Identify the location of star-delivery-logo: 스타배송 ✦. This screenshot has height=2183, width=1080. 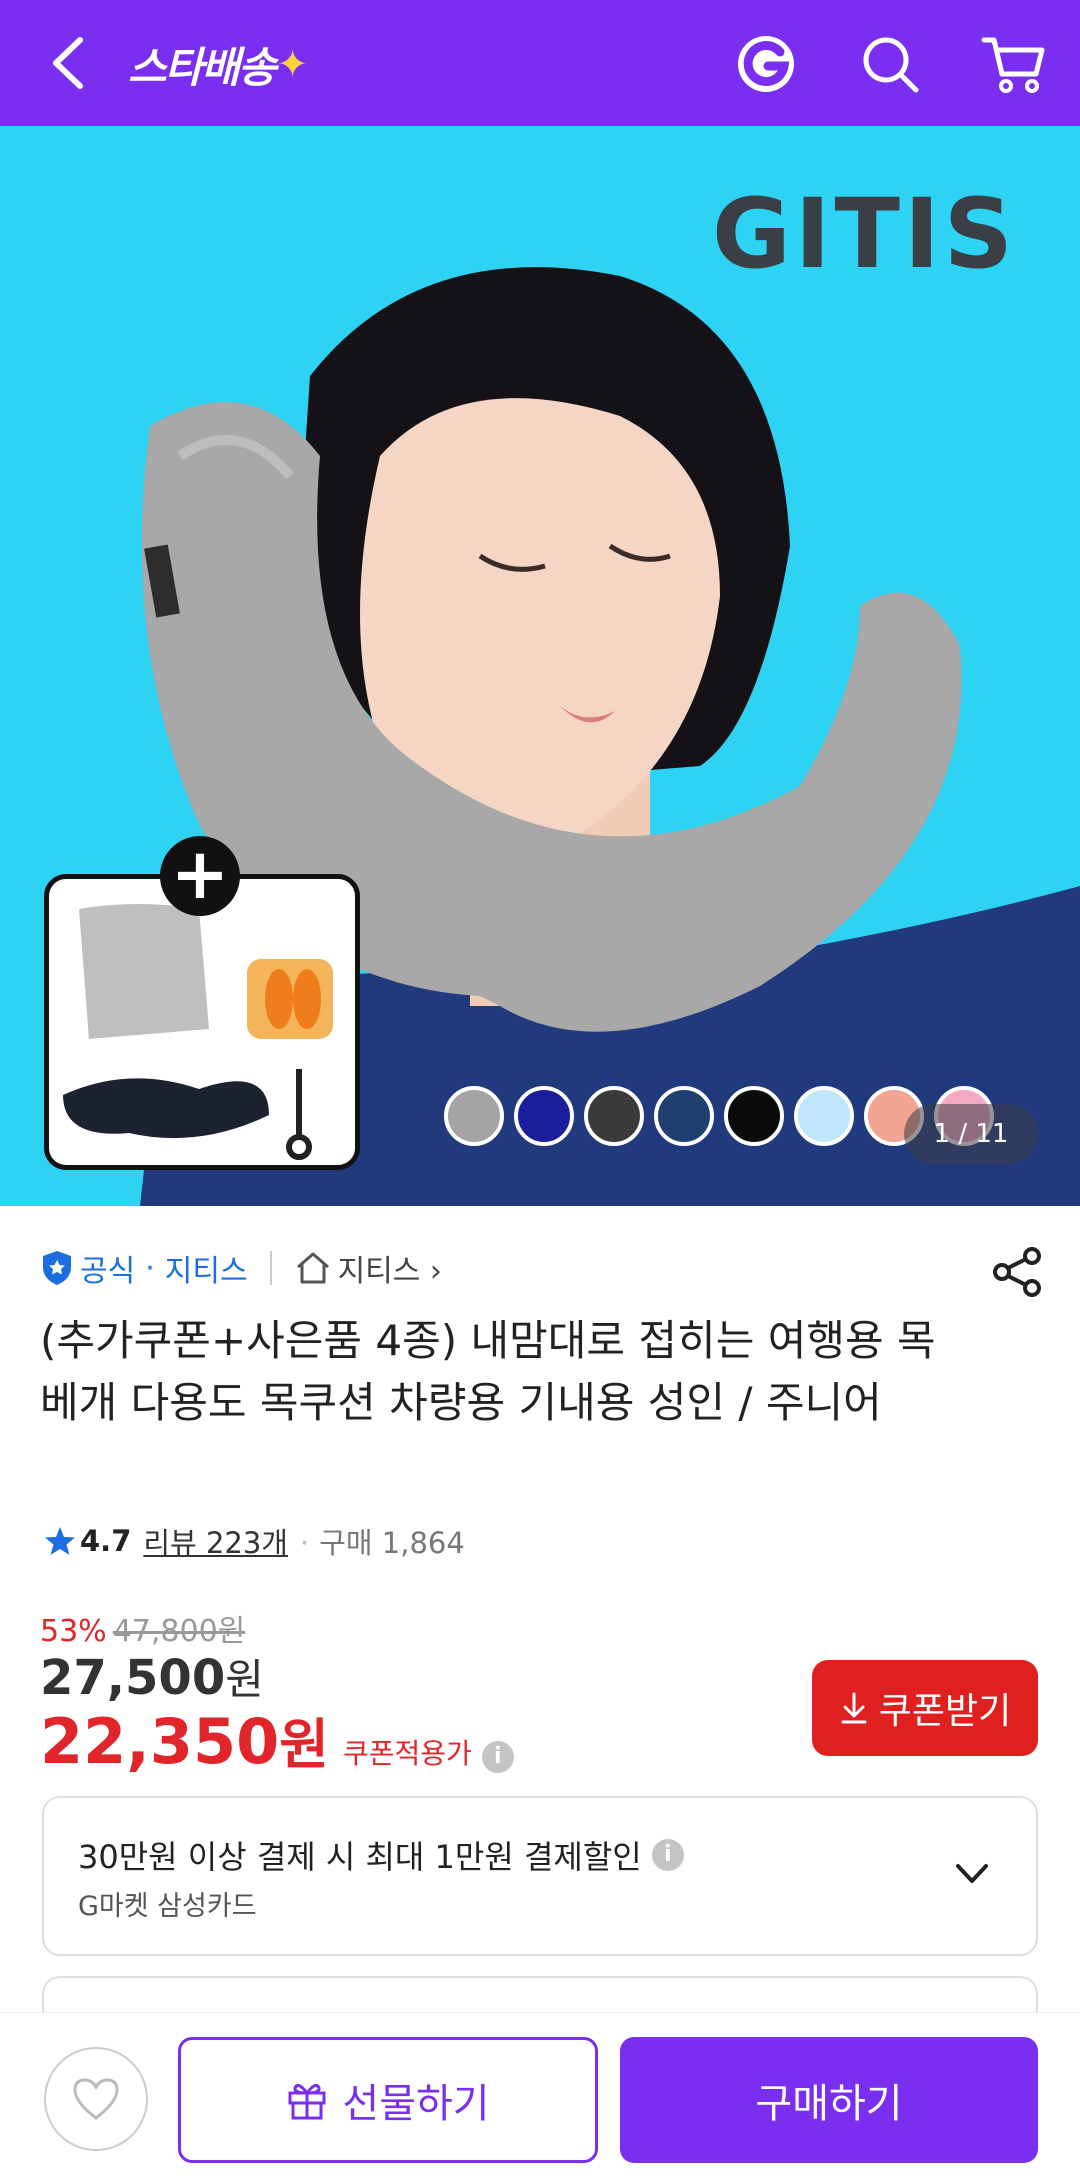
(218, 64).